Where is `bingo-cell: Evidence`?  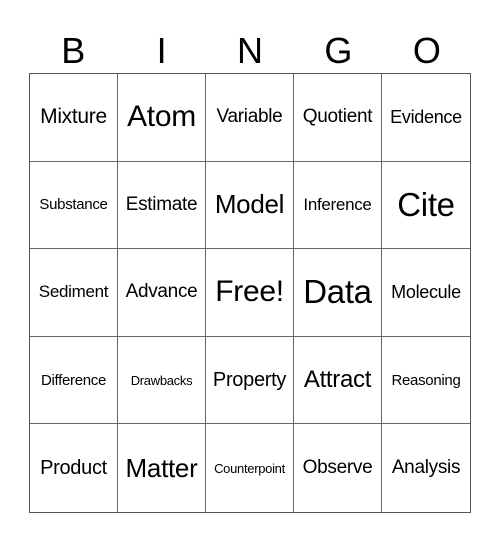
bingo-cell: Evidence is located at coordinates (426, 118).